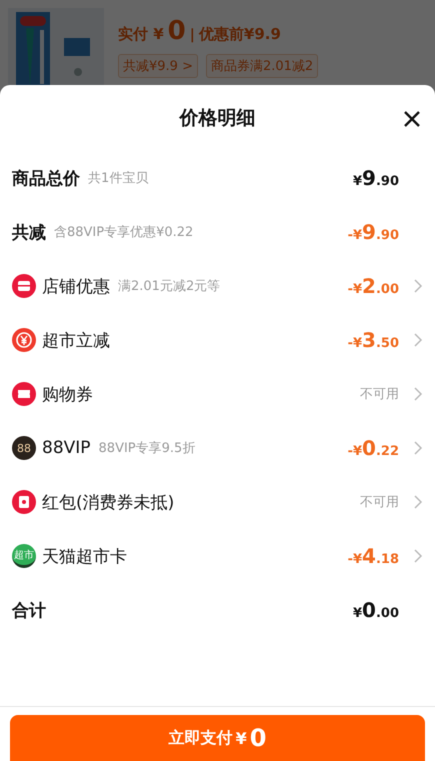 The height and width of the screenshot is (761, 435). I want to click on amount-text: -¥0.22, so click(373, 448).